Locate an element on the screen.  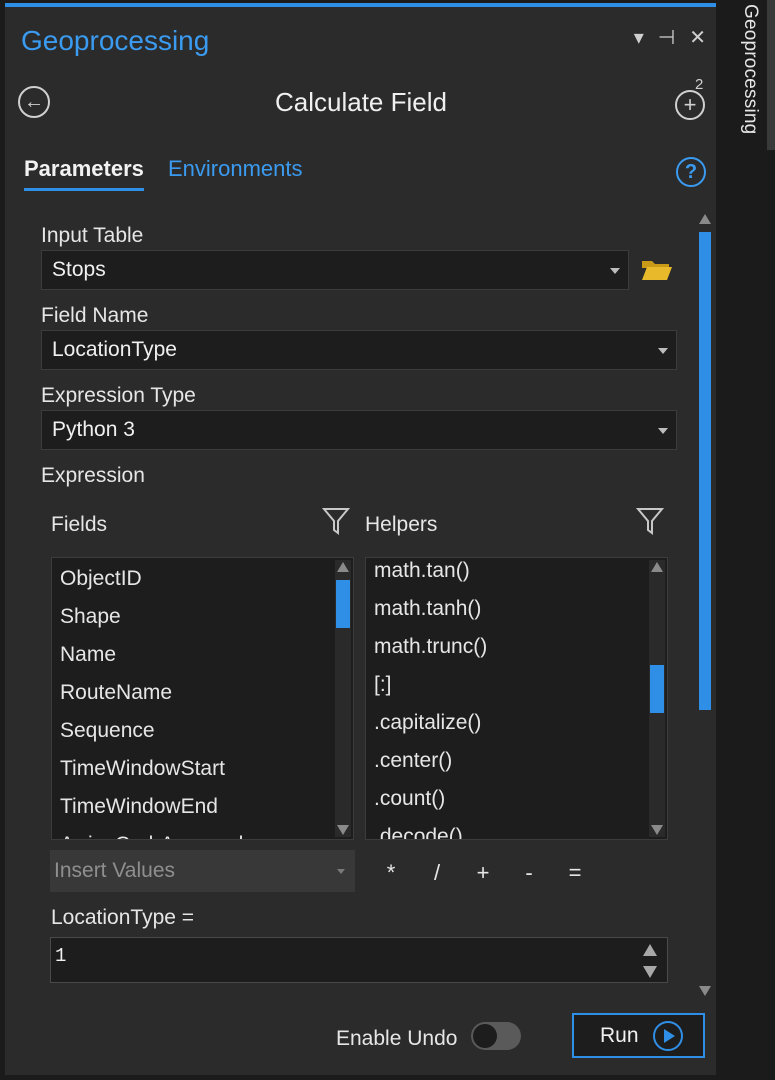
expression-target-label: LocationType = is located at coordinates (123, 917).